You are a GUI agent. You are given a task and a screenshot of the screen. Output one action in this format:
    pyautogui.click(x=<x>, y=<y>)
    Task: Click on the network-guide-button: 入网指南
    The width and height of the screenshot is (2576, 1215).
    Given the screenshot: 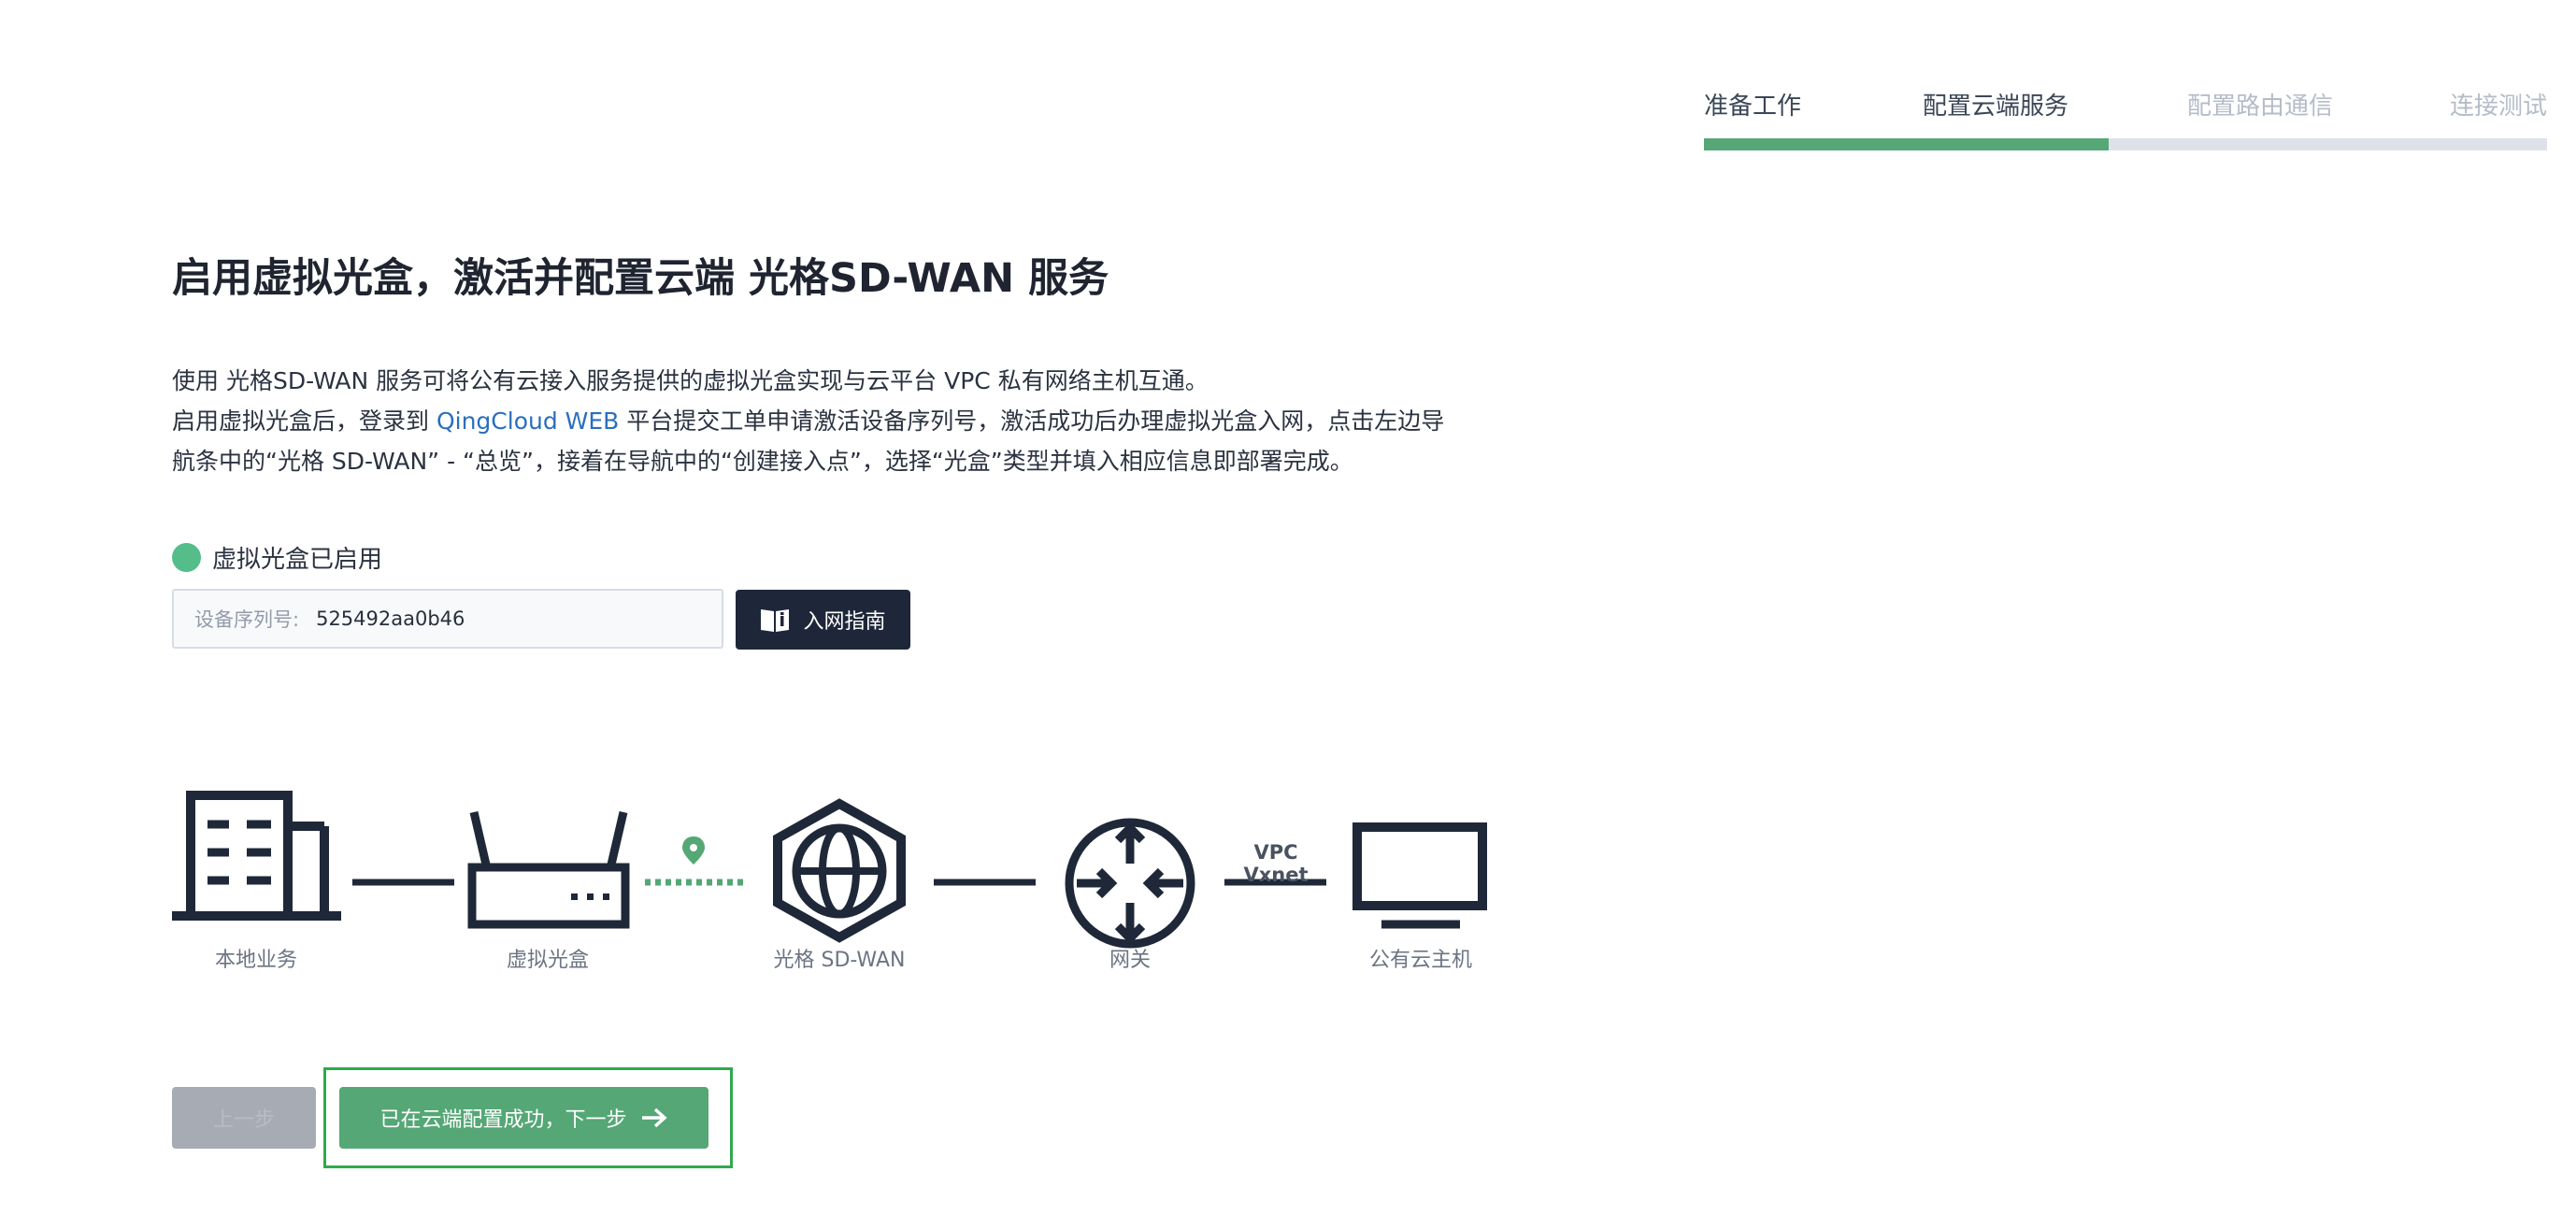 What is the action you would take?
    pyautogui.click(x=823, y=620)
    